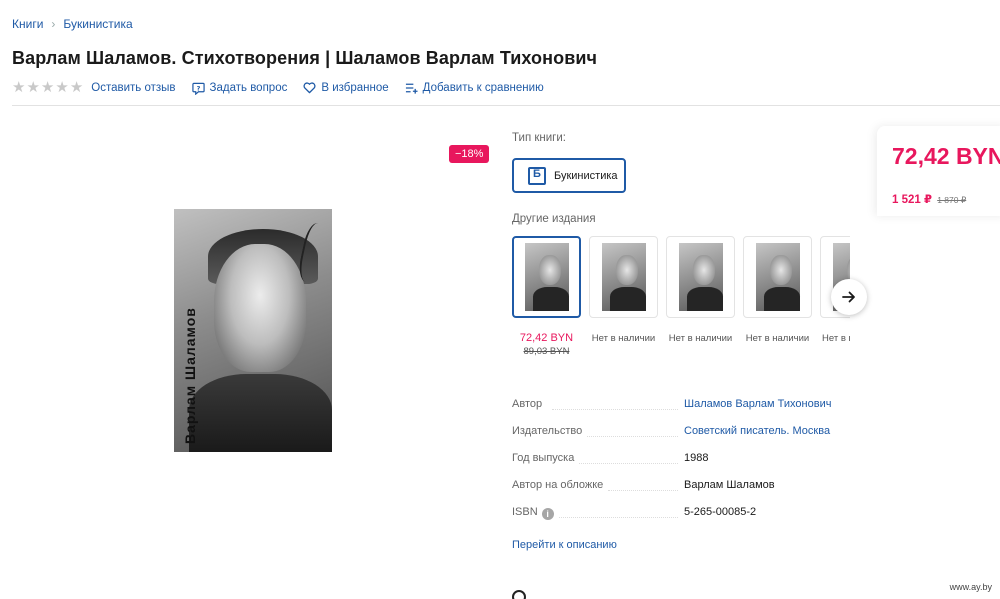 The width and height of the screenshot is (1000, 599). I want to click on spec-key: Автор на обложке, so click(560, 485).